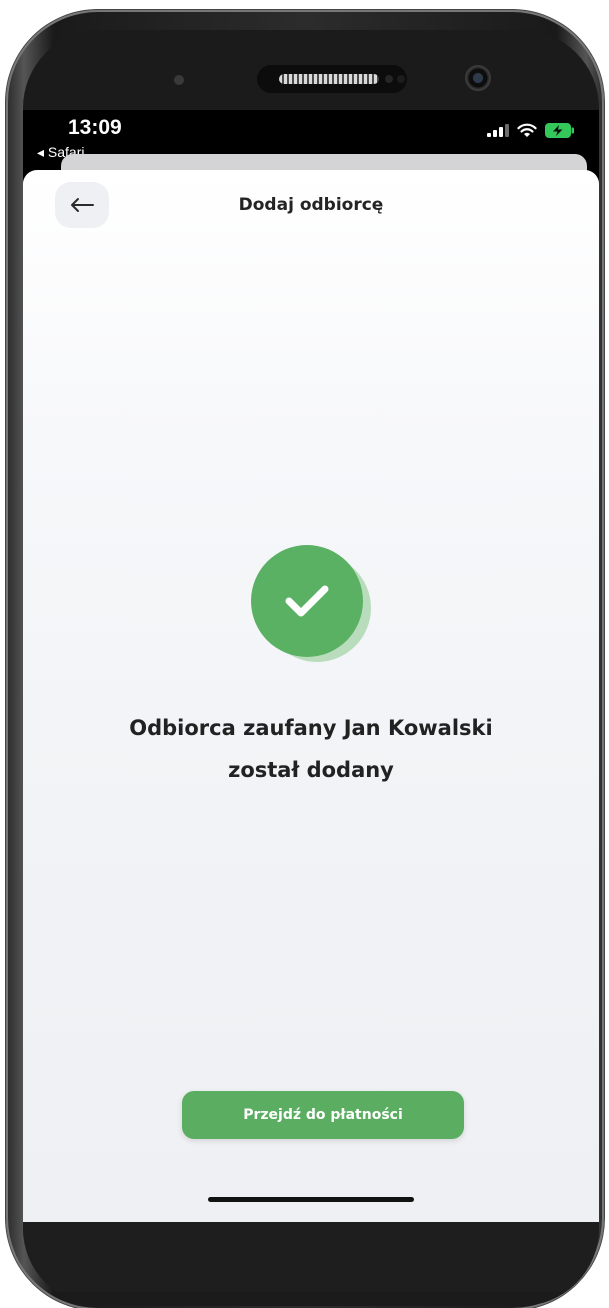 The height and width of the screenshot is (1308, 609). Describe the element at coordinates (179, 80) in the screenshot. I see `proximity-sensor` at that location.